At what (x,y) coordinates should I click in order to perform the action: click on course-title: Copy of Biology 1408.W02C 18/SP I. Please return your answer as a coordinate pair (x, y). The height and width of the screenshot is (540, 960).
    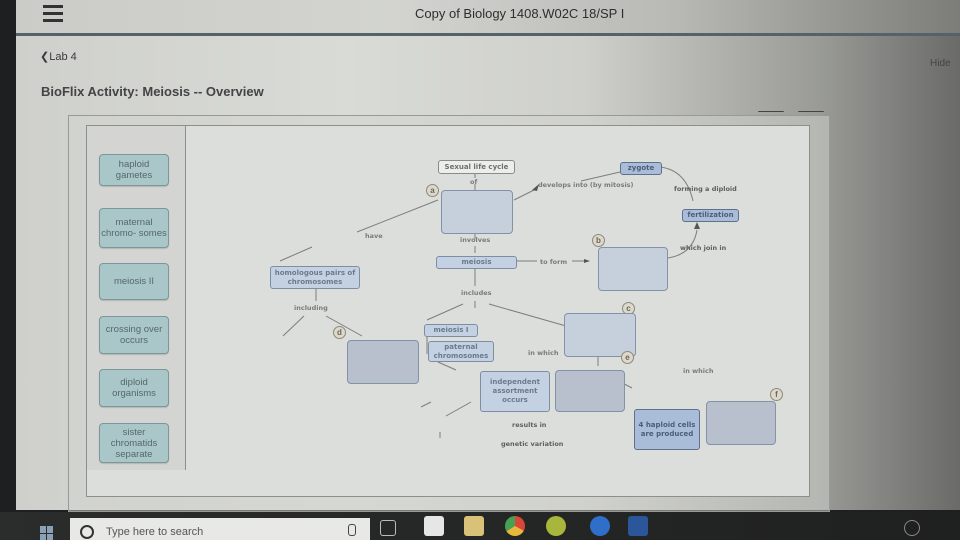
    Looking at the image, I should click on (520, 13).